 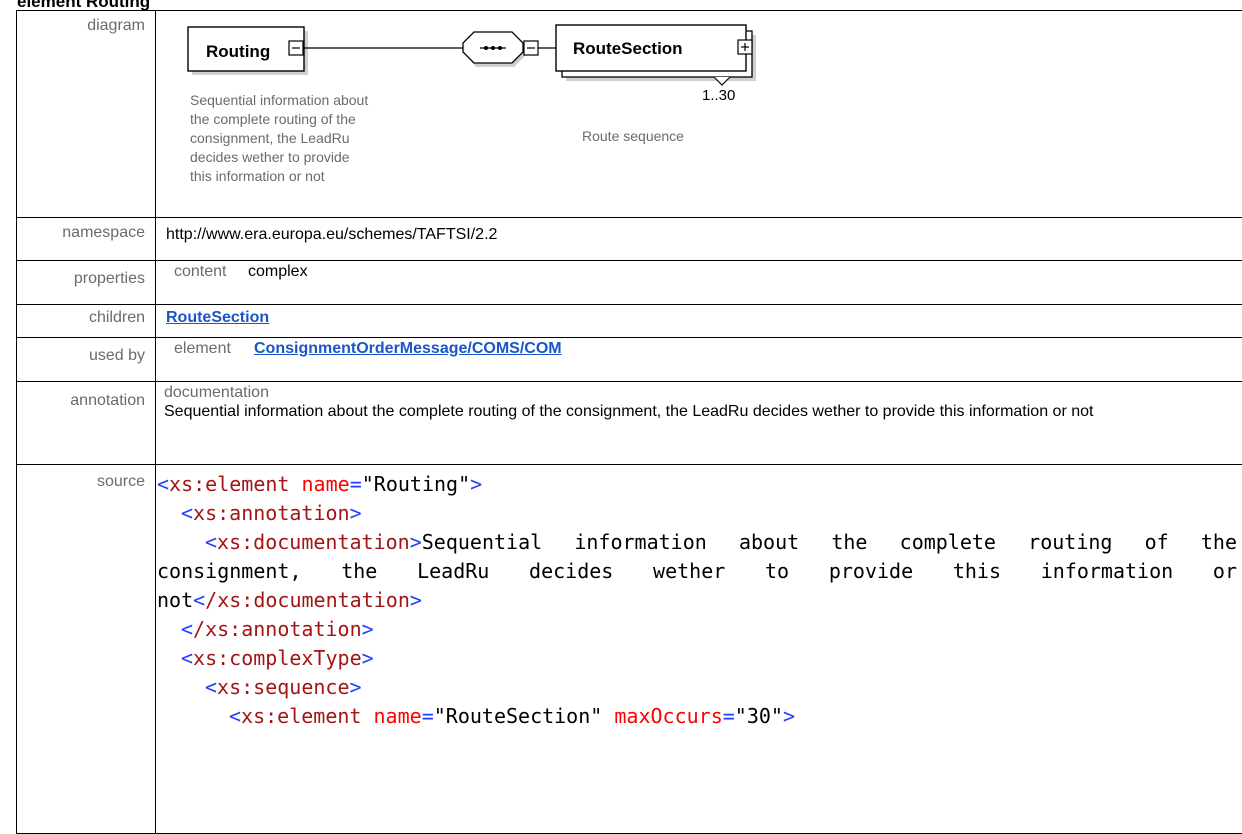 I want to click on svg-text: this information or not, so click(x=257, y=176).